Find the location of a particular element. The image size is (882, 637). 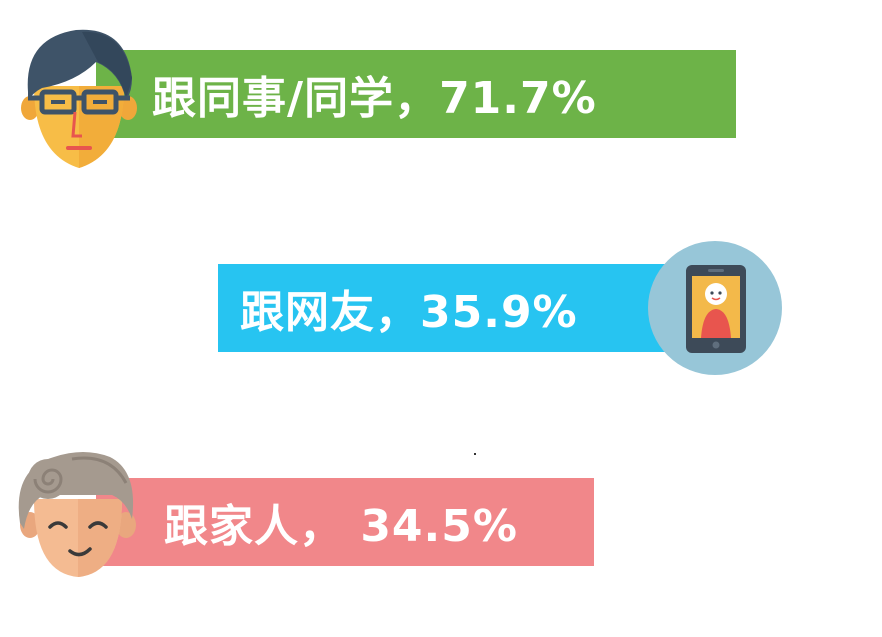

bar-label-coworkers: 跟同事/同学，71.7% is located at coordinates (374, 98).